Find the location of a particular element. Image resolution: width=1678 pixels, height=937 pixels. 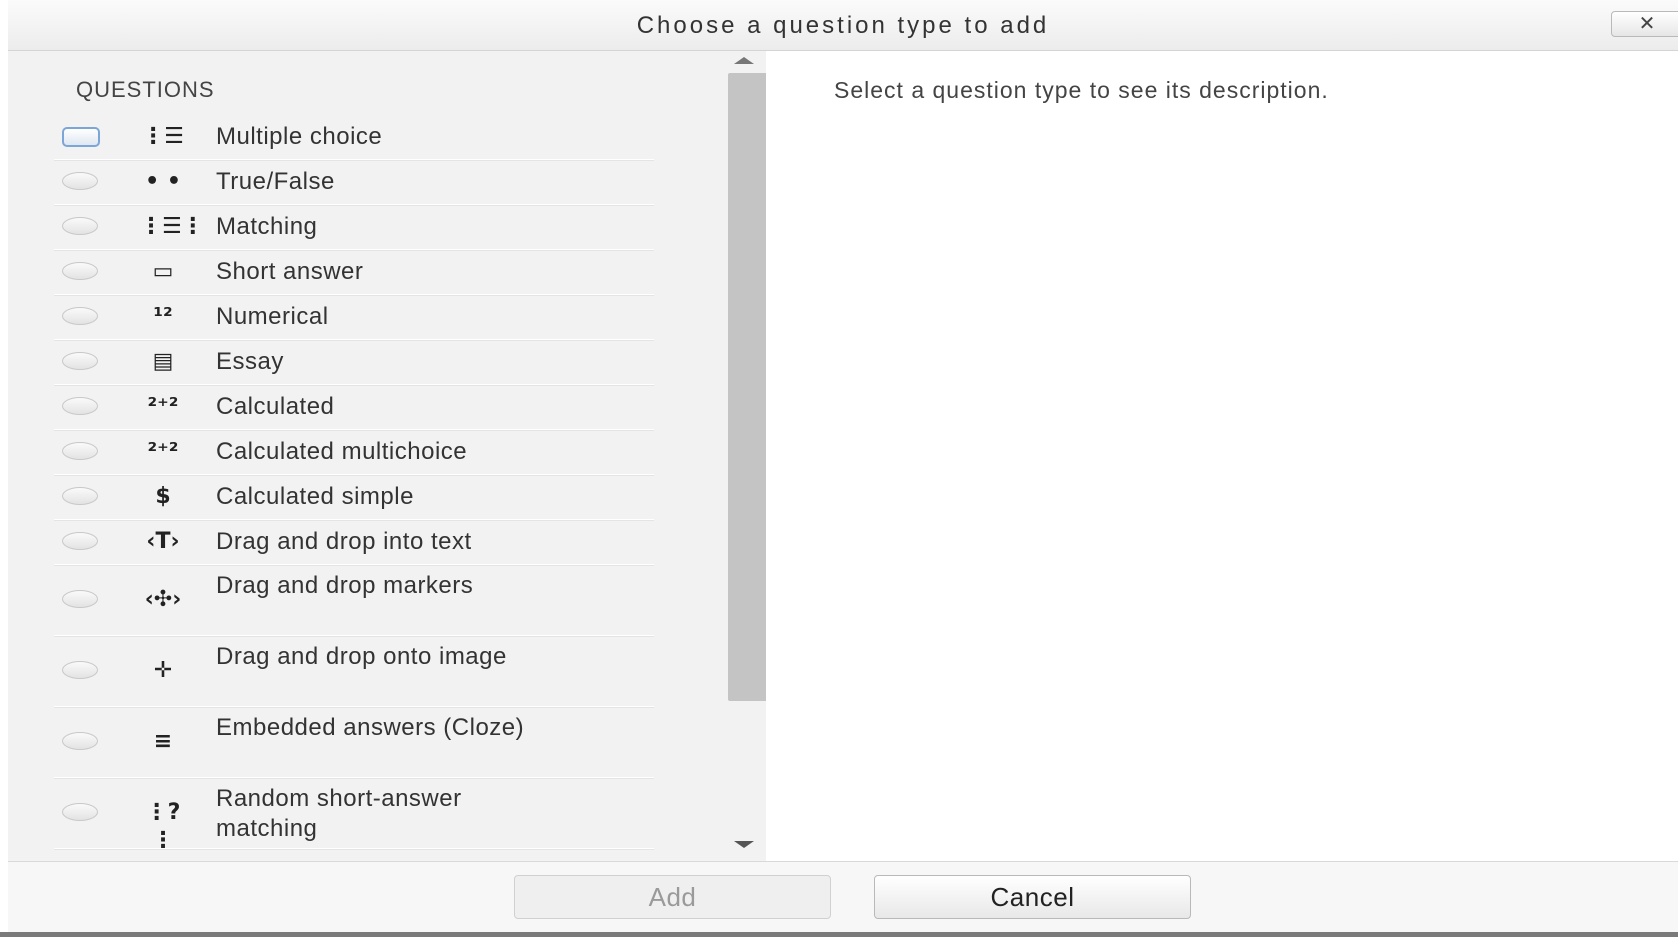

drag-drop-image-icon: ✛ is located at coordinates (163, 670).